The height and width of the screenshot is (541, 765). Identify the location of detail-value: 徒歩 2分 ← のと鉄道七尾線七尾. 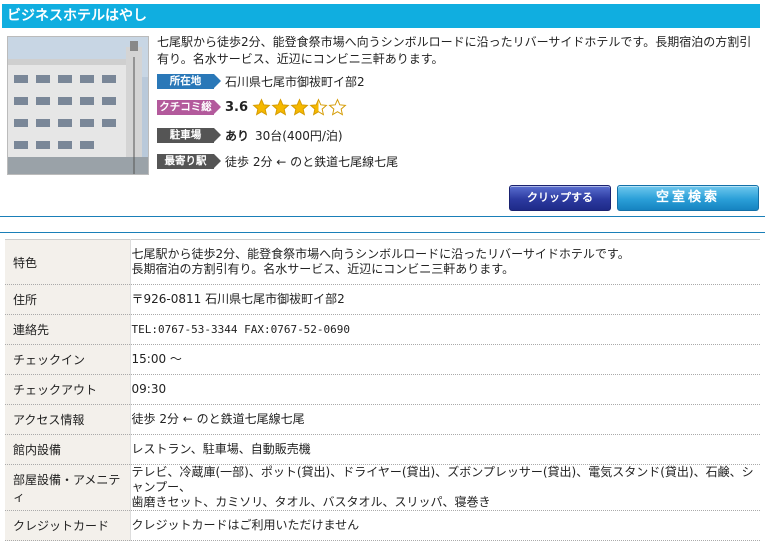
(445, 419).